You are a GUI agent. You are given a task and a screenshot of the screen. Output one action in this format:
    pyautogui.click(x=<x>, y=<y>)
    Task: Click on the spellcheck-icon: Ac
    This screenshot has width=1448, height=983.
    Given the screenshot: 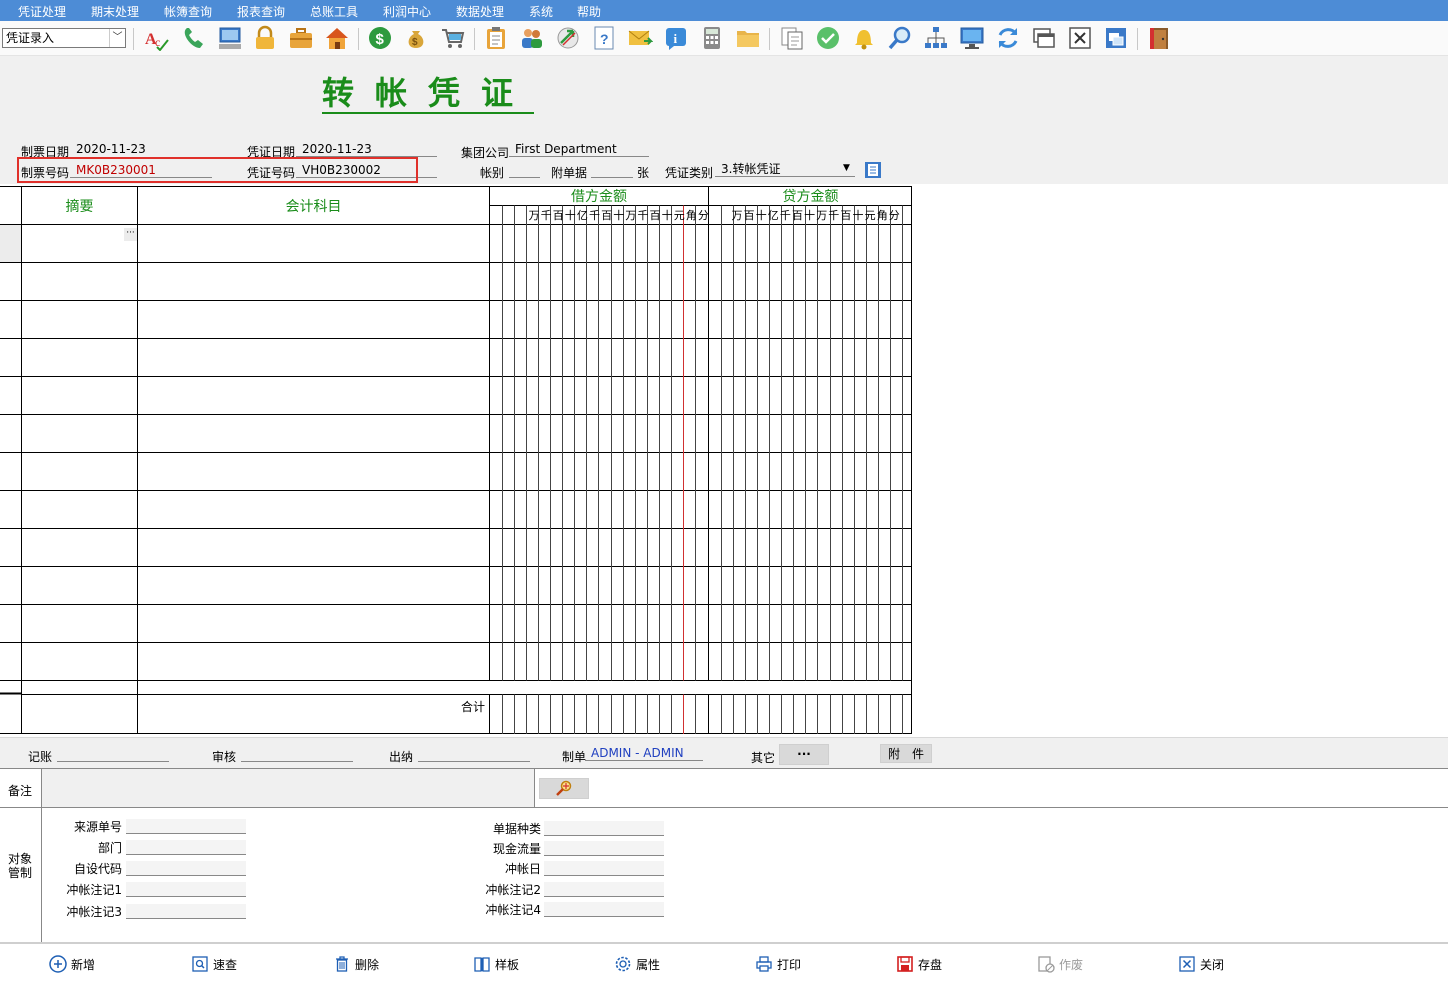 What is the action you would take?
    pyautogui.click(x=157, y=38)
    